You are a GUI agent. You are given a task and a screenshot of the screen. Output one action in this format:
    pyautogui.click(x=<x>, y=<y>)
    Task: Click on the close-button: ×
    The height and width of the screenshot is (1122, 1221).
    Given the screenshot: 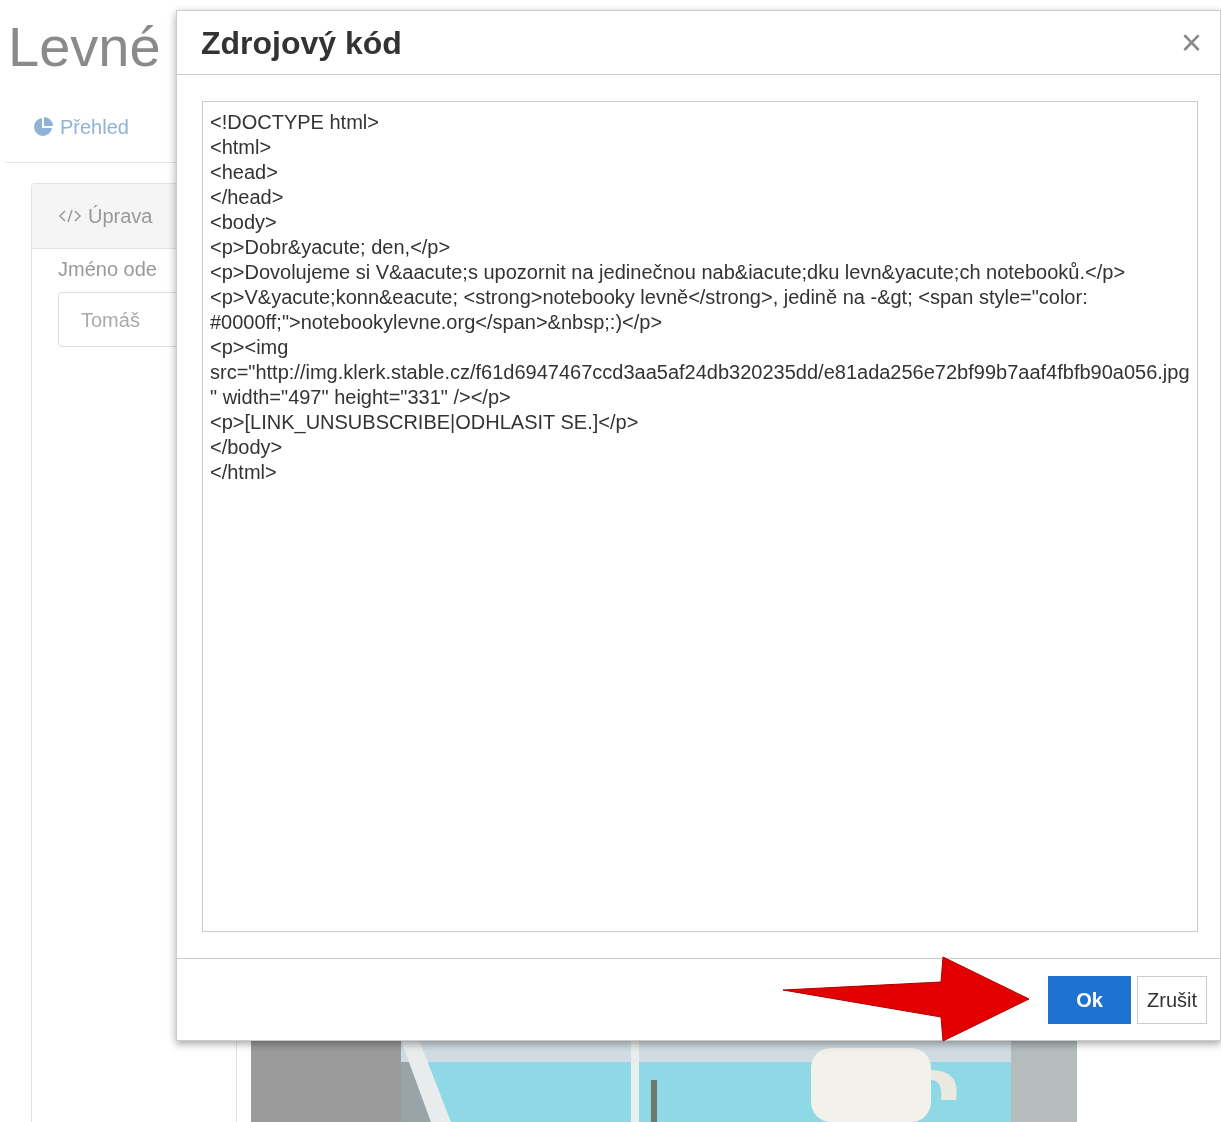 What is the action you would take?
    pyautogui.click(x=1191, y=42)
    